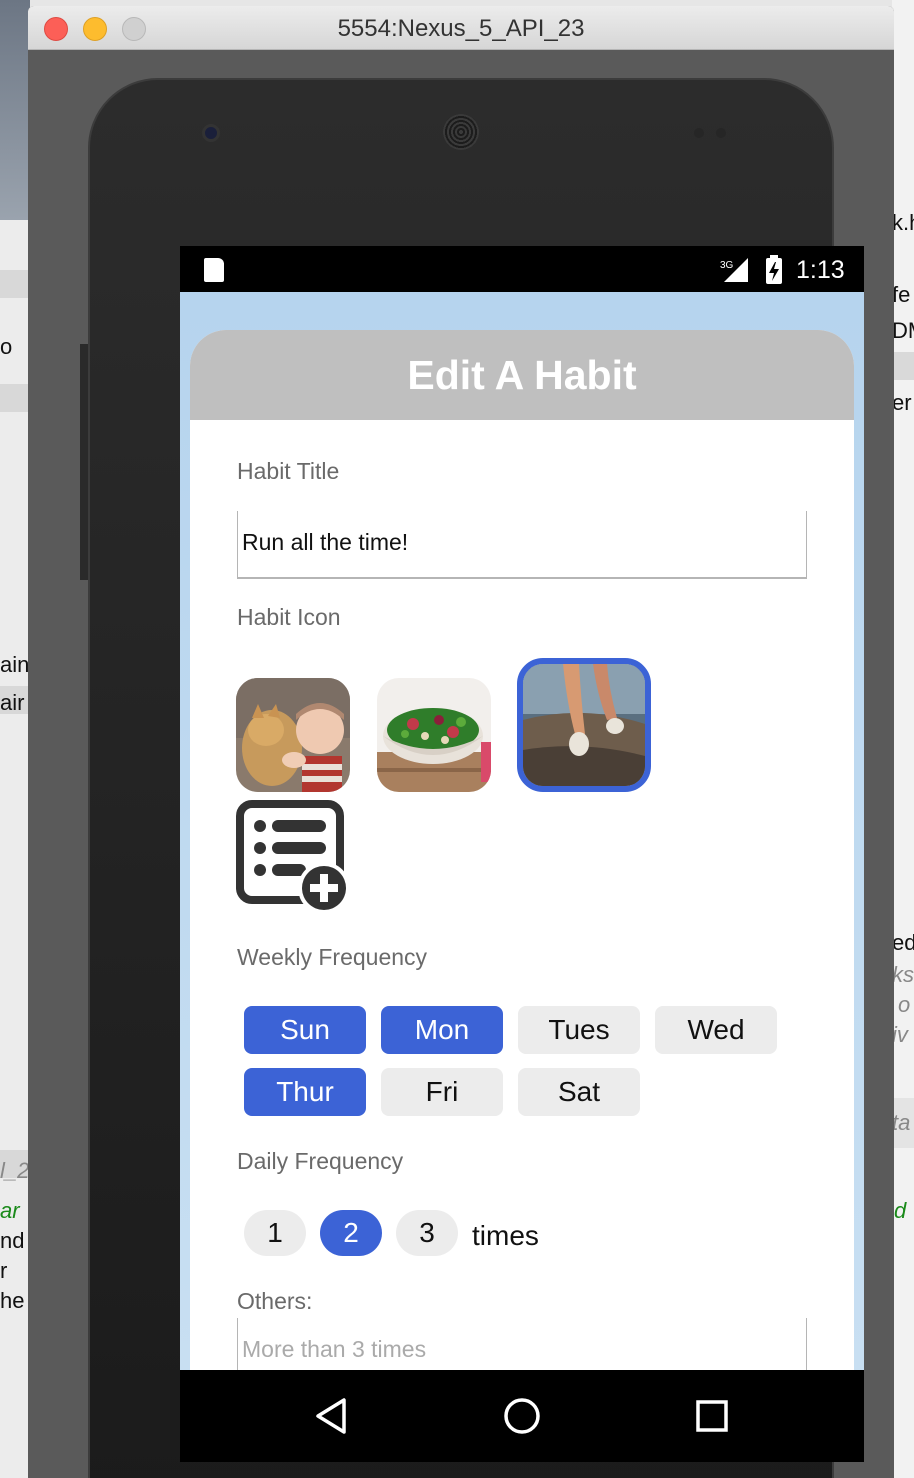  What do you see at coordinates (15, 1170) in the screenshot?
I see `left-fragment: l_2` at bounding box center [15, 1170].